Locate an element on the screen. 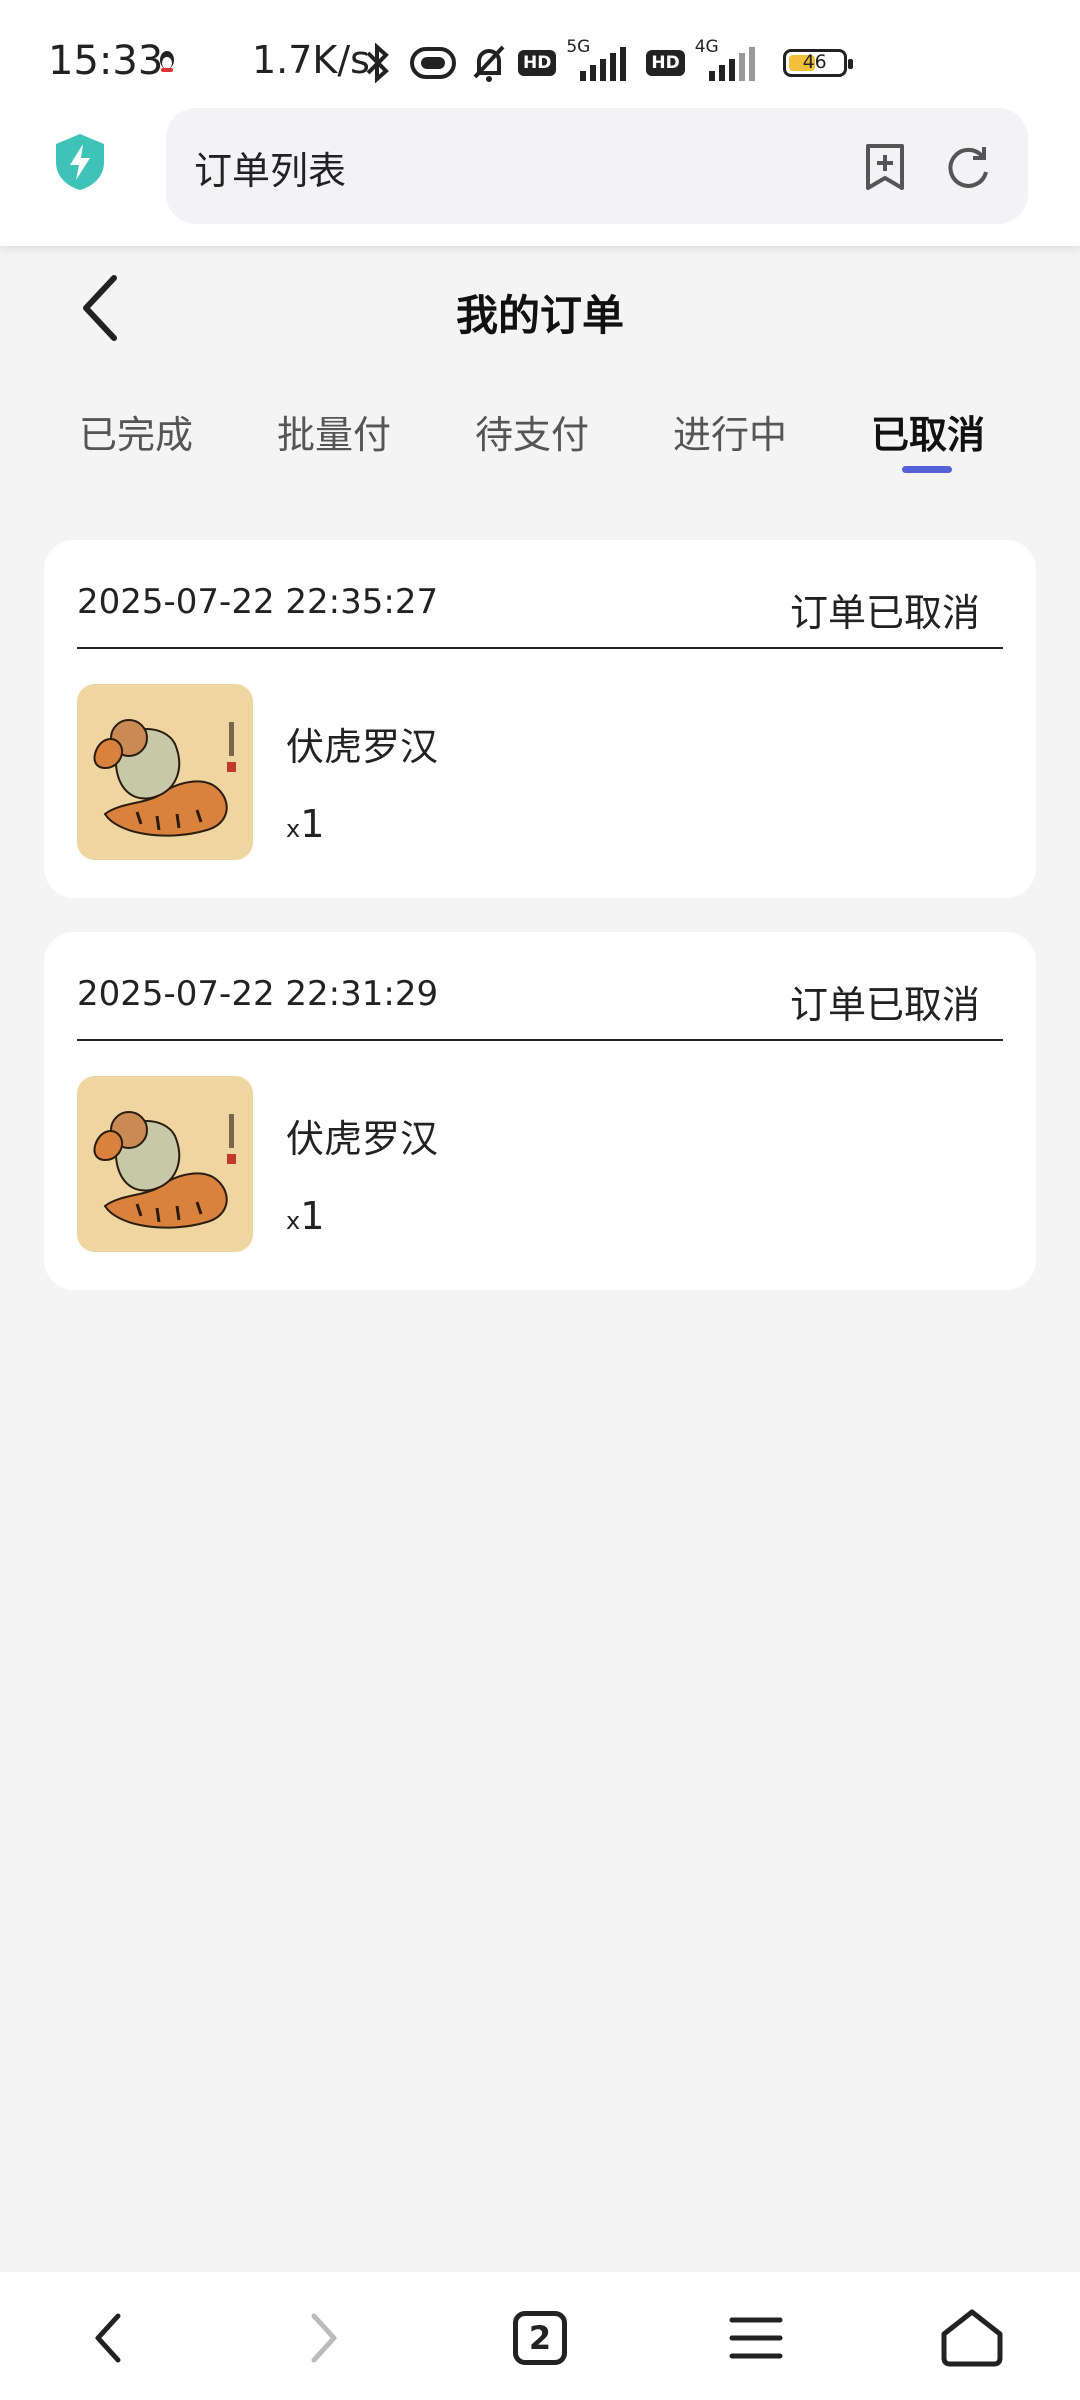 The height and width of the screenshot is (2400, 1080). active-tab-indicator is located at coordinates (927, 469).